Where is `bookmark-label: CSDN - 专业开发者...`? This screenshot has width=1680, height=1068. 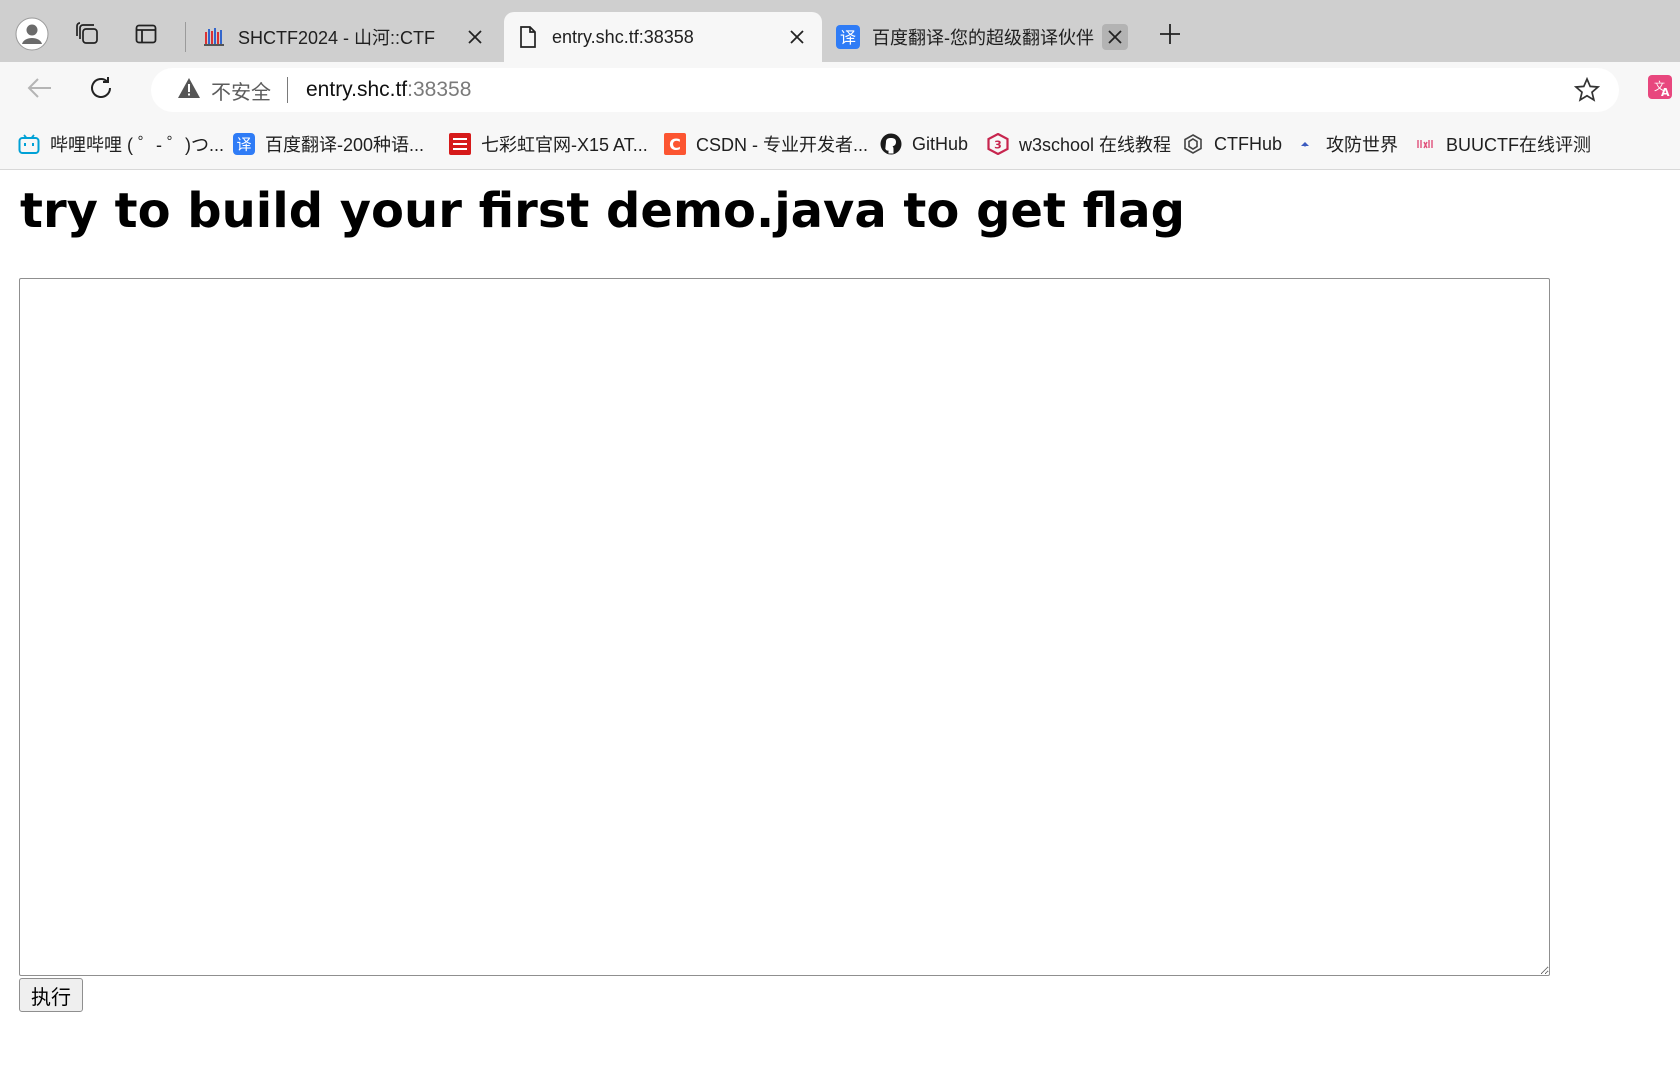
bookmark-label: CSDN - 专业开发者... is located at coordinates (782, 145).